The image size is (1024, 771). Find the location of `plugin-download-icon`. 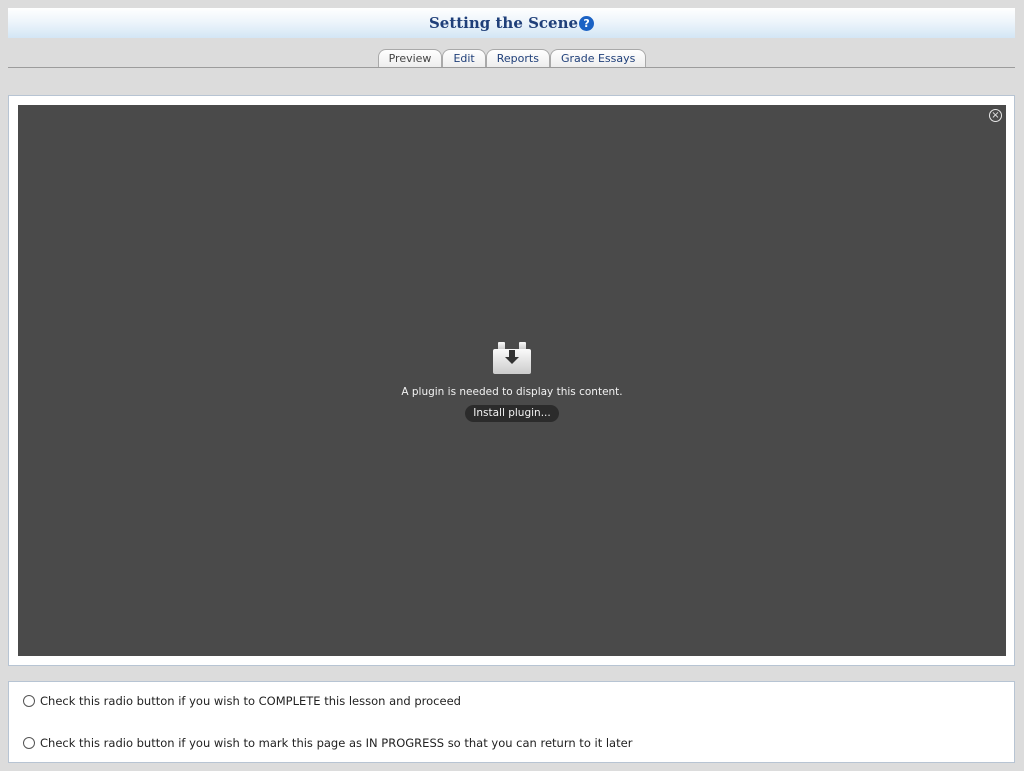

plugin-download-icon is located at coordinates (512, 358).